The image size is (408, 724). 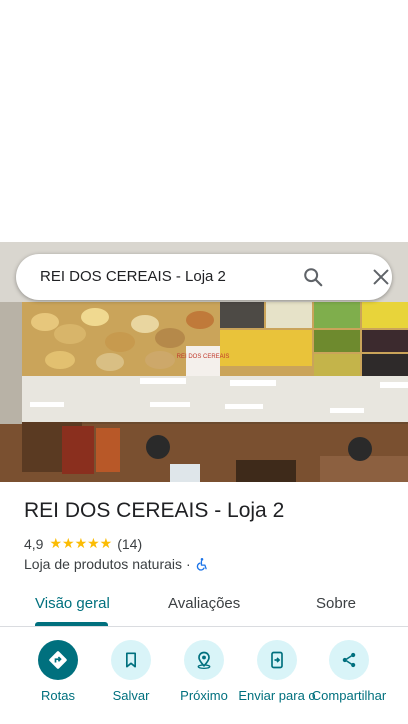 What do you see at coordinates (58, 671) in the screenshot?
I see `directions-button: Rotas` at bounding box center [58, 671].